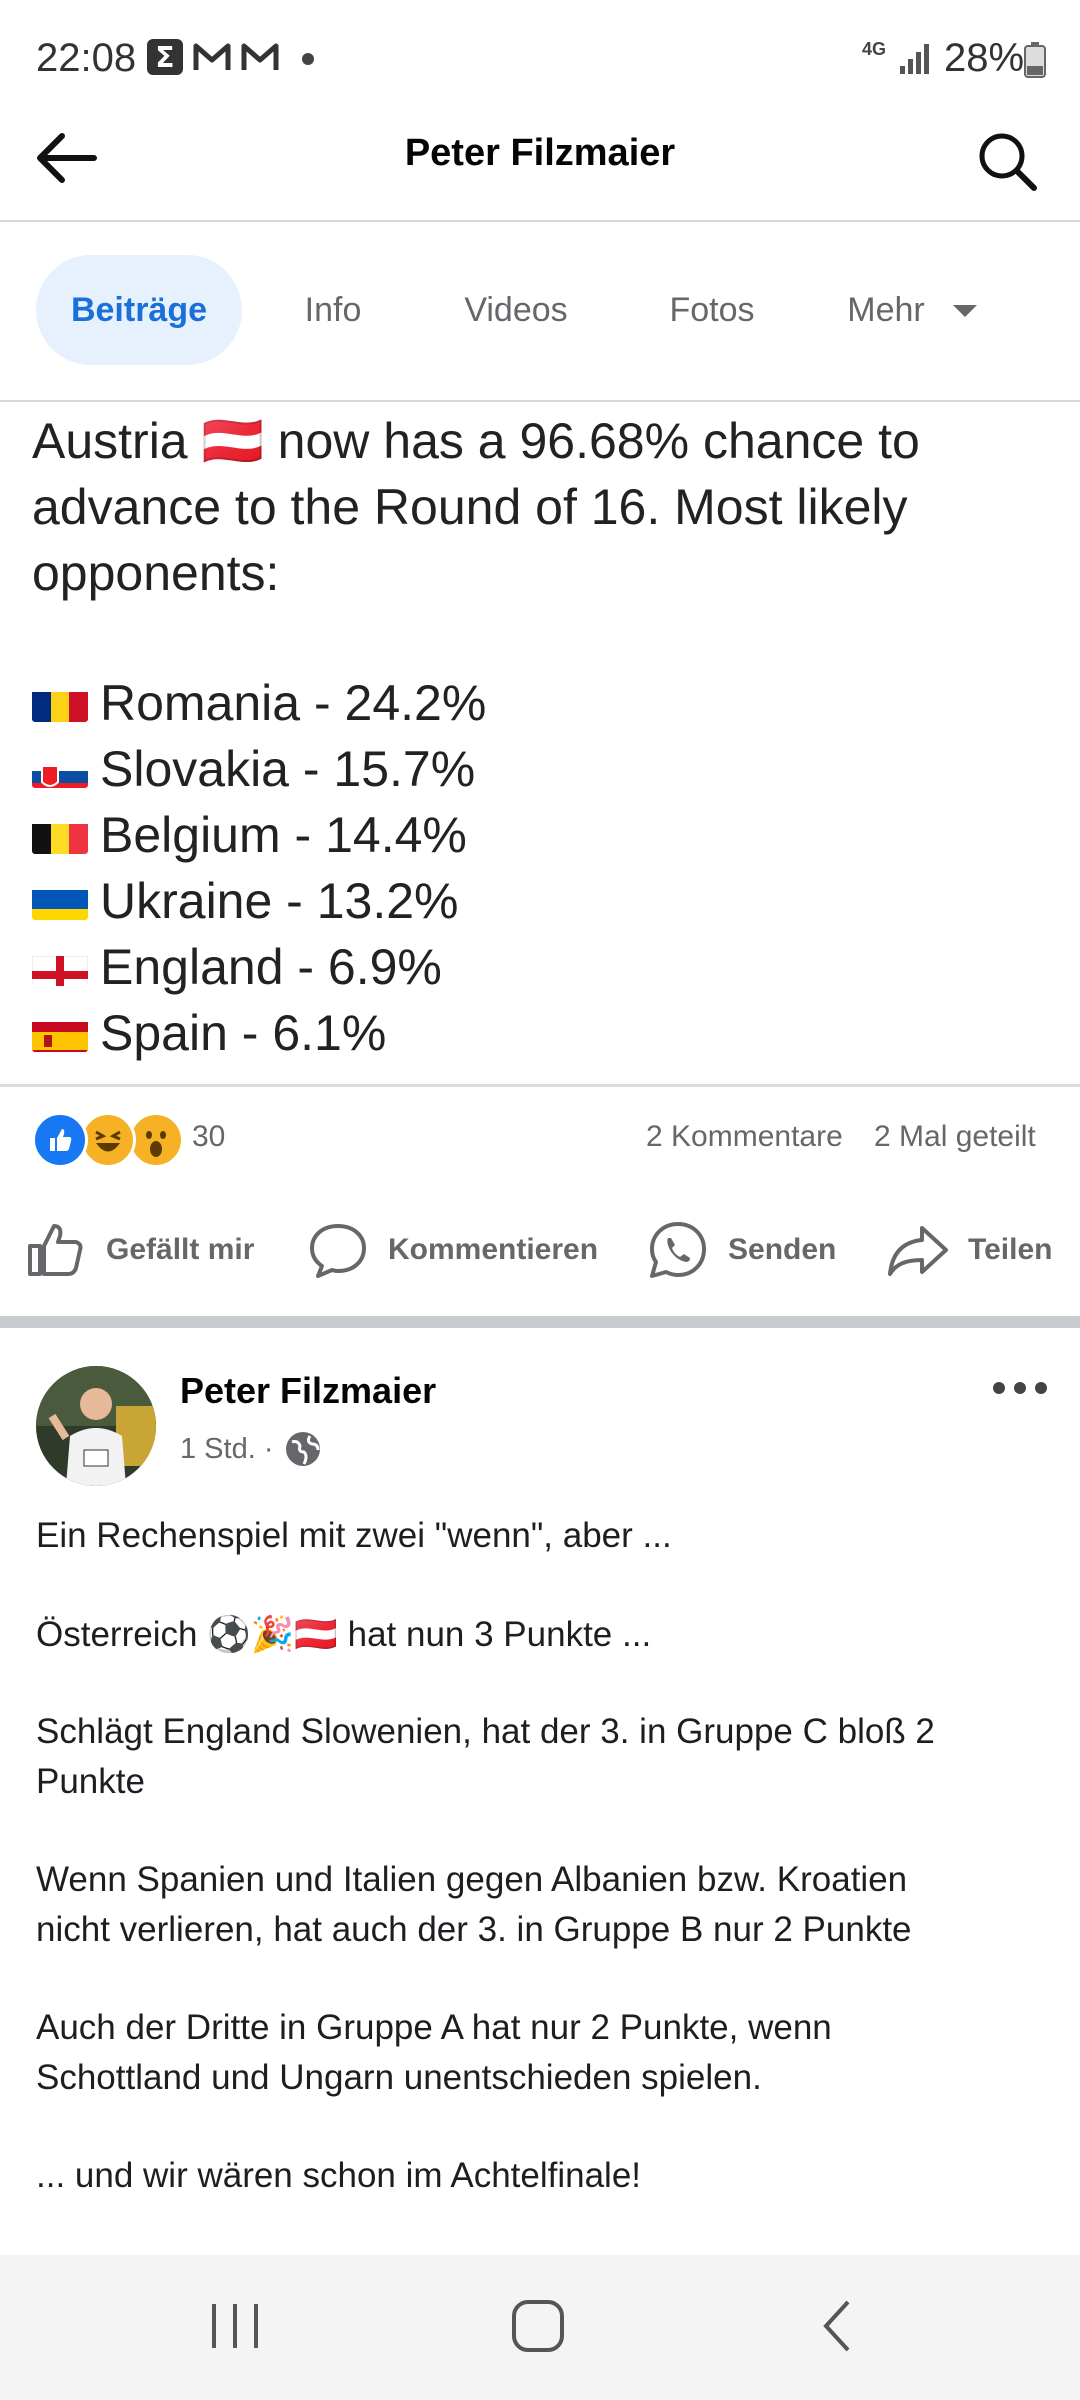  I want to click on action-label: Teilen, so click(1010, 1249).